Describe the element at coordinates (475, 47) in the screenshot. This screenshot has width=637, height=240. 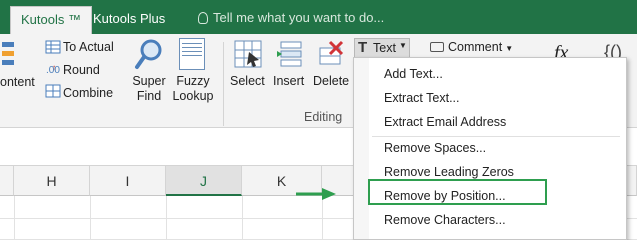
I see `comment-button-label: Comment` at that location.